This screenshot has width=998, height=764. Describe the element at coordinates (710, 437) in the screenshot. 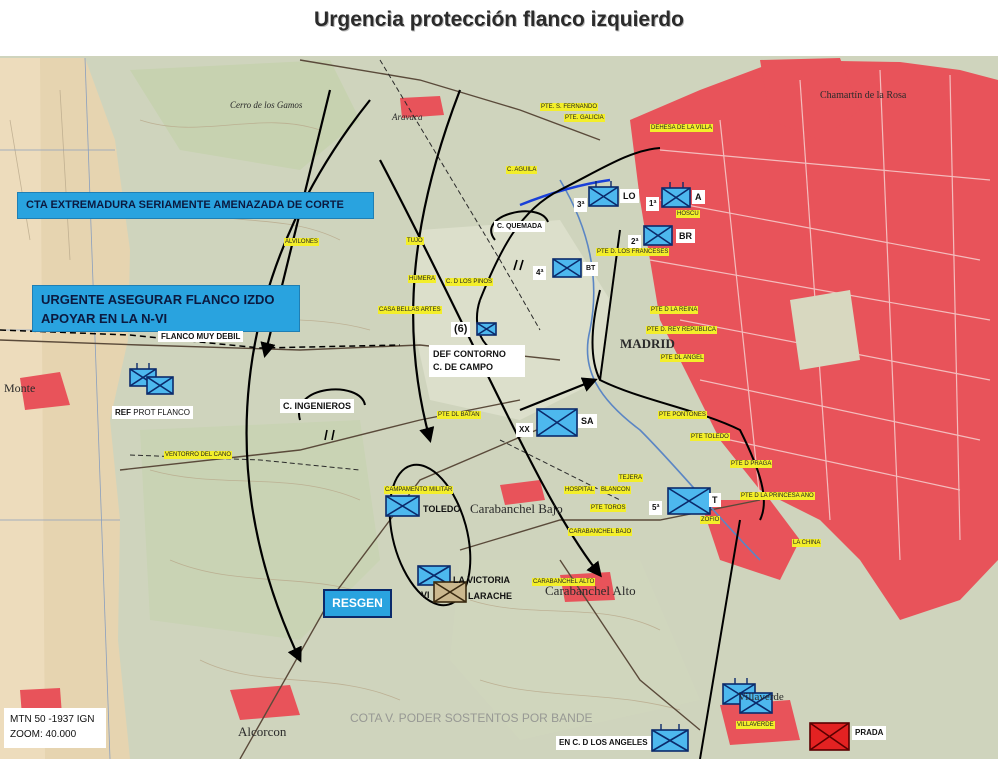

I see `ylabel-pte-toledo: PTE TOLEDO` at that location.